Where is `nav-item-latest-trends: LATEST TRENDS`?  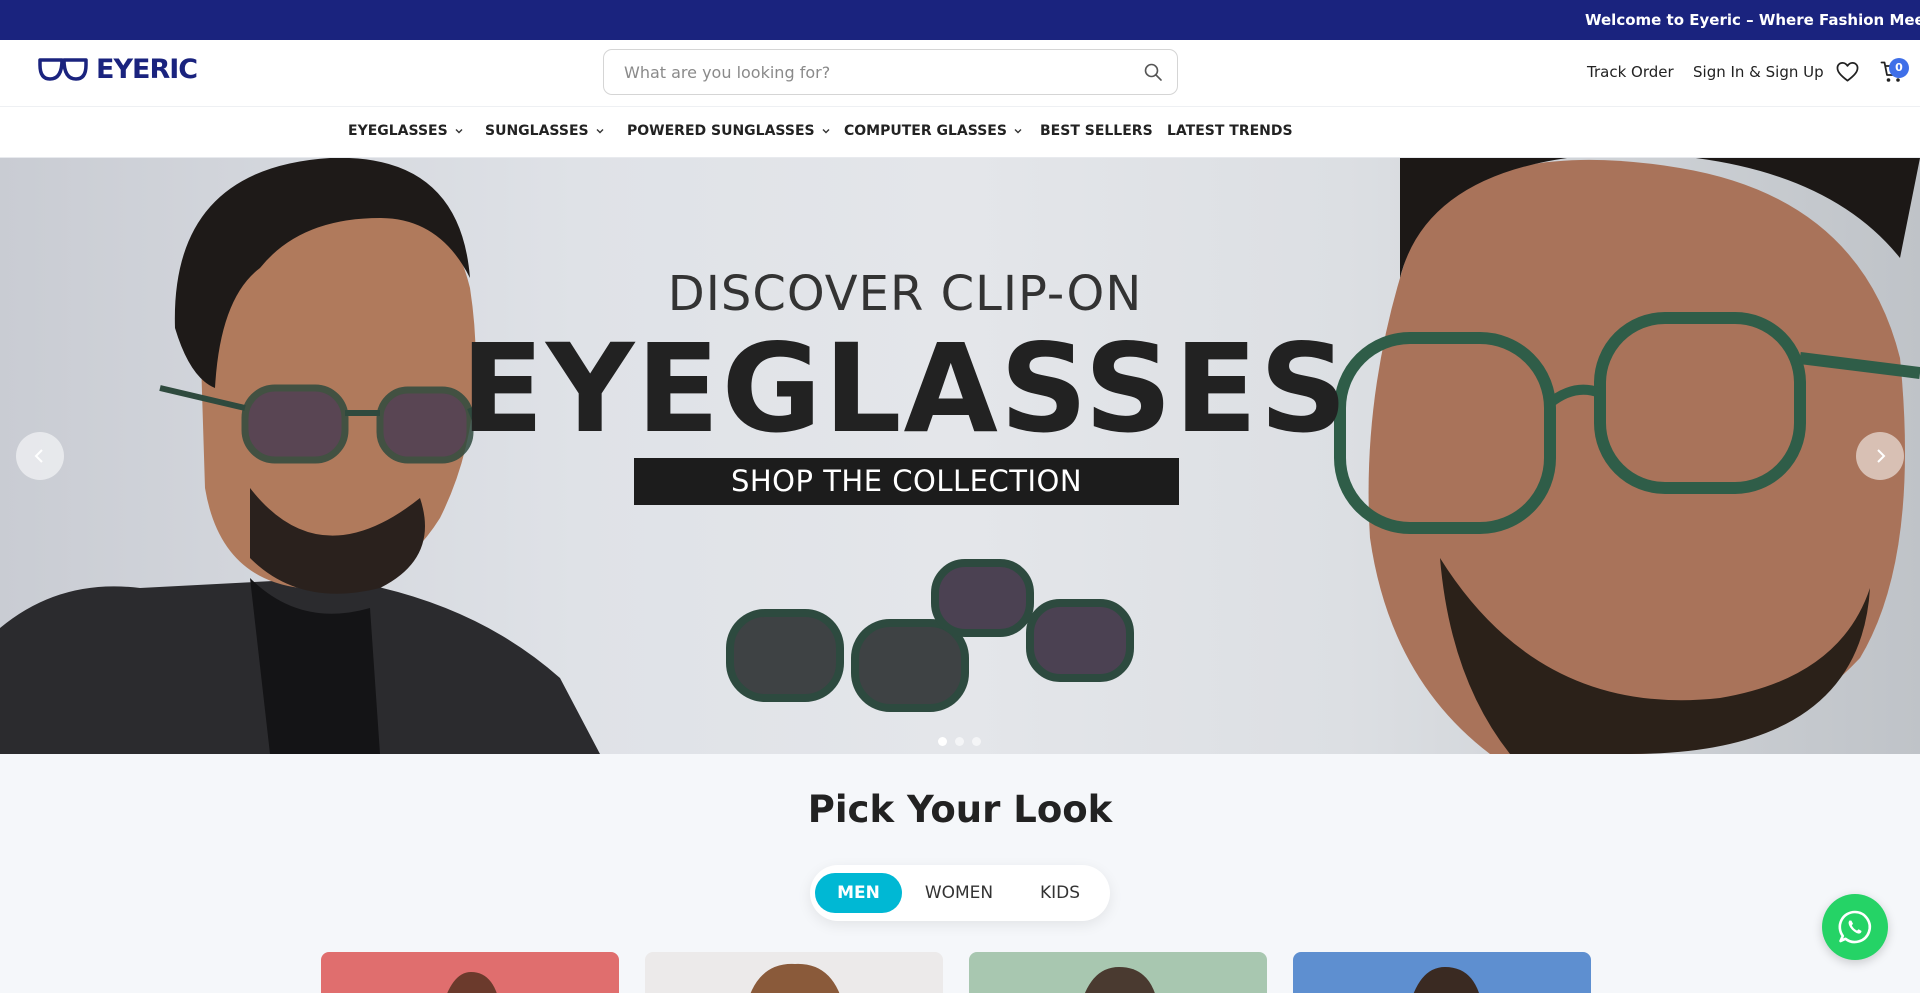 nav-item-latest-trends: LATEST TRENDS is located at coordinates (1230, 131).